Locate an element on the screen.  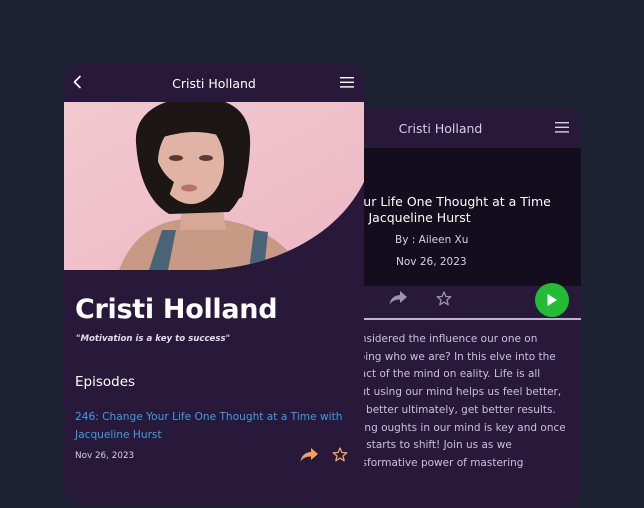
back-arrow-icon is located at coordinates (78, 82).